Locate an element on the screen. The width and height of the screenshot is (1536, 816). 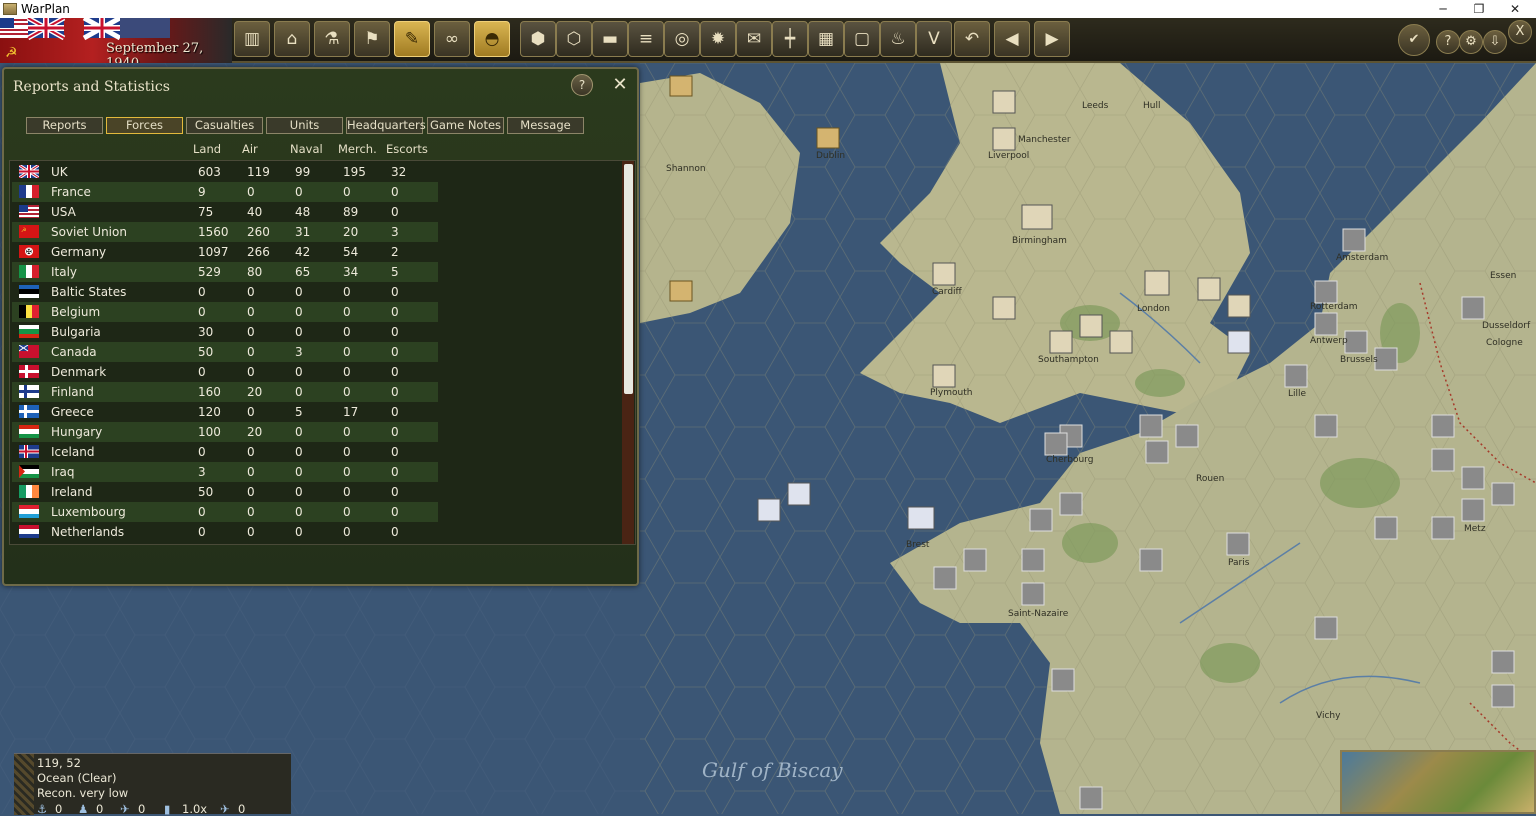
table-row: ☭ Soviet Union 1560 260 31 20 3 is located at coordinates (225, 232).